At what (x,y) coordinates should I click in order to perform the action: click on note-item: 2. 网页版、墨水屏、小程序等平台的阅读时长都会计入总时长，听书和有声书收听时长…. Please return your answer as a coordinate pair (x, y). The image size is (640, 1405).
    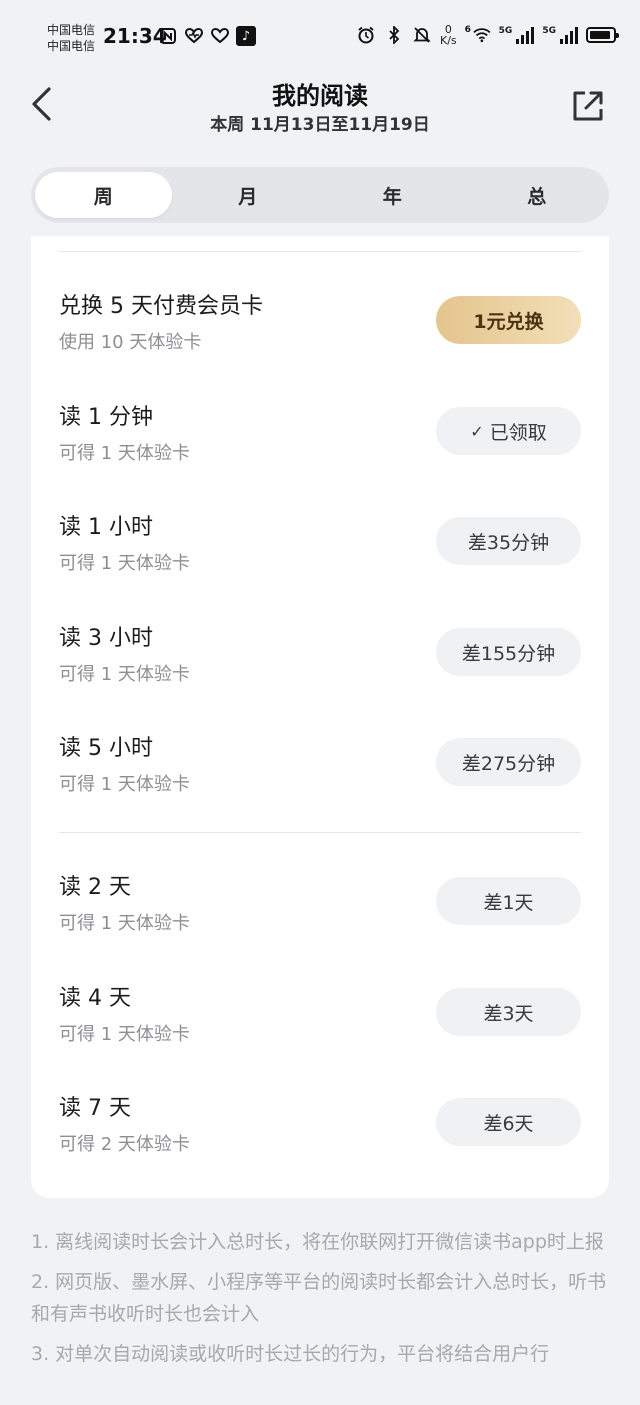
    Looking at the image, I should click on (319, 1298).